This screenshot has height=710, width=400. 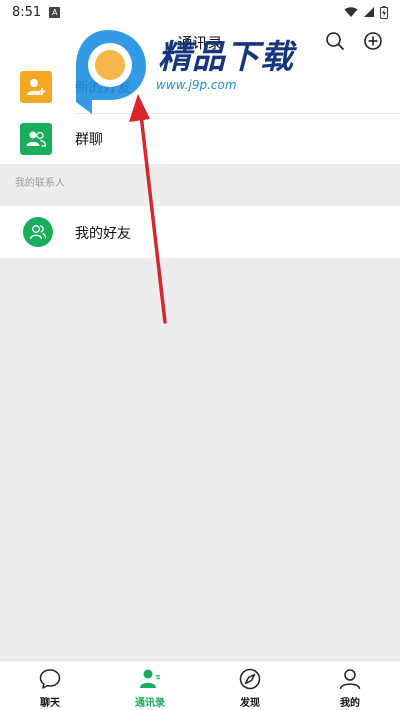 I want to click on search-icon, so click(x=335, y=41).